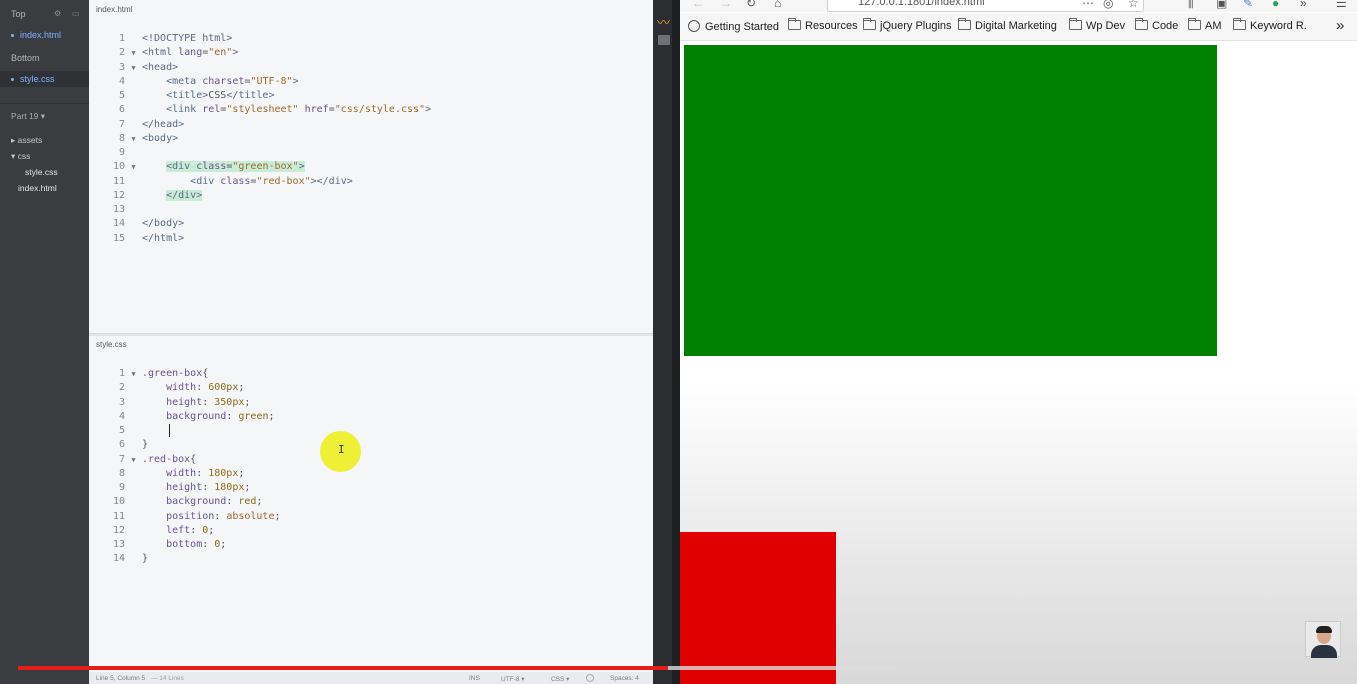  Describe the element at coordinates (121, 95) in the screenshot. I see `line-number: 5` at that location.